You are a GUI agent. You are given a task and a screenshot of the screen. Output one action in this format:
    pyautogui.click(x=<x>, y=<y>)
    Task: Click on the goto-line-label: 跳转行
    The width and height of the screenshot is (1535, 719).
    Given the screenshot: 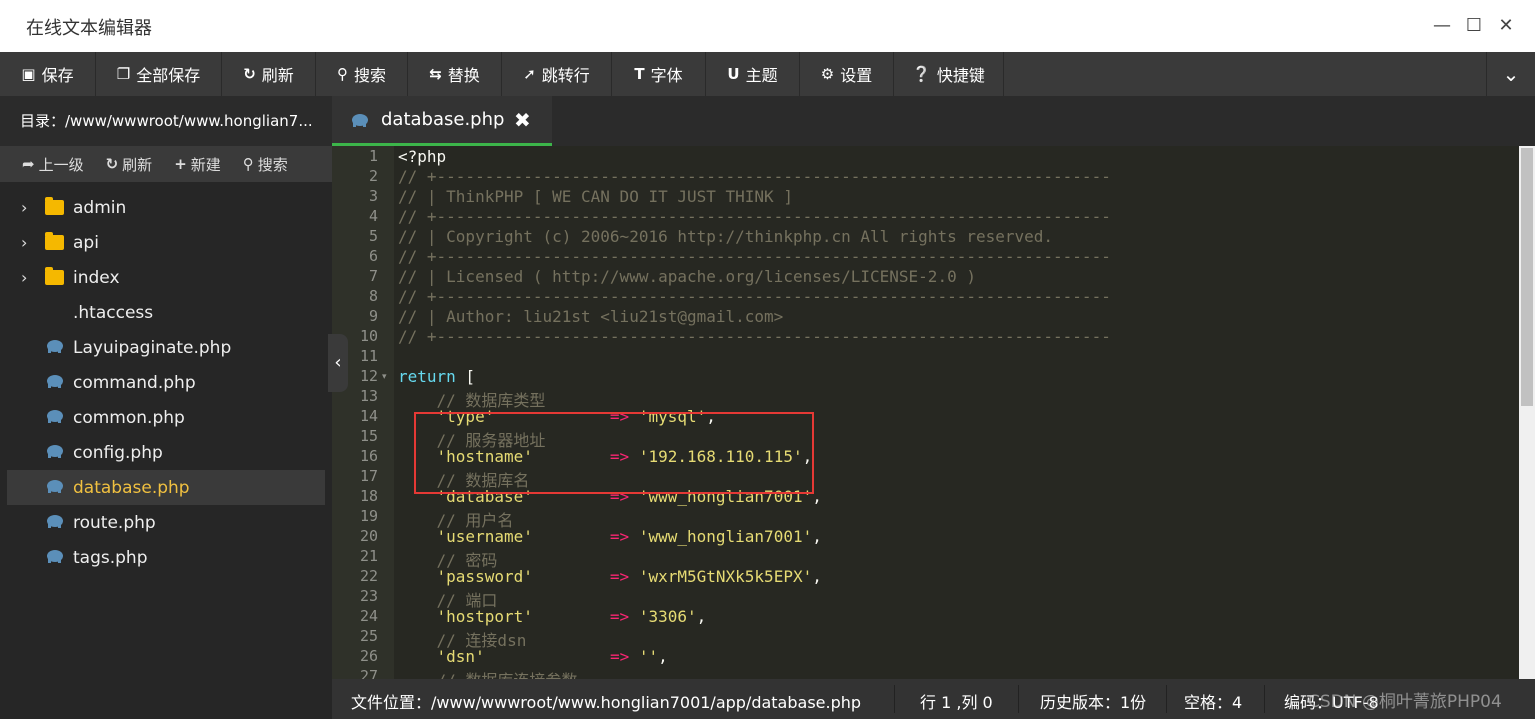 What is the action you would take?
    pyautogui.click(x=565, y=75)
    